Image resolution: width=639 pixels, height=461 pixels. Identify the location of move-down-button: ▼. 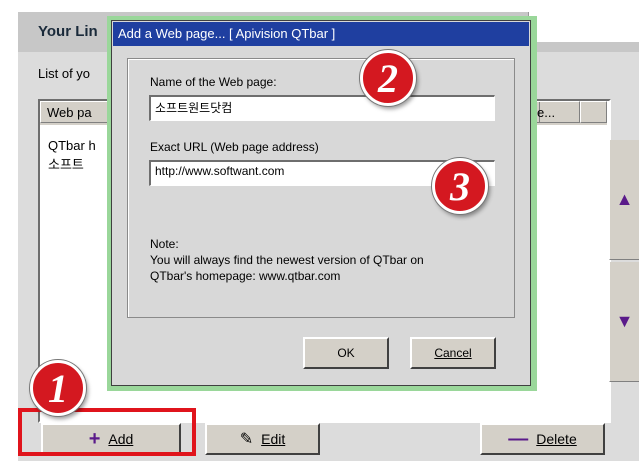
(624, 322).